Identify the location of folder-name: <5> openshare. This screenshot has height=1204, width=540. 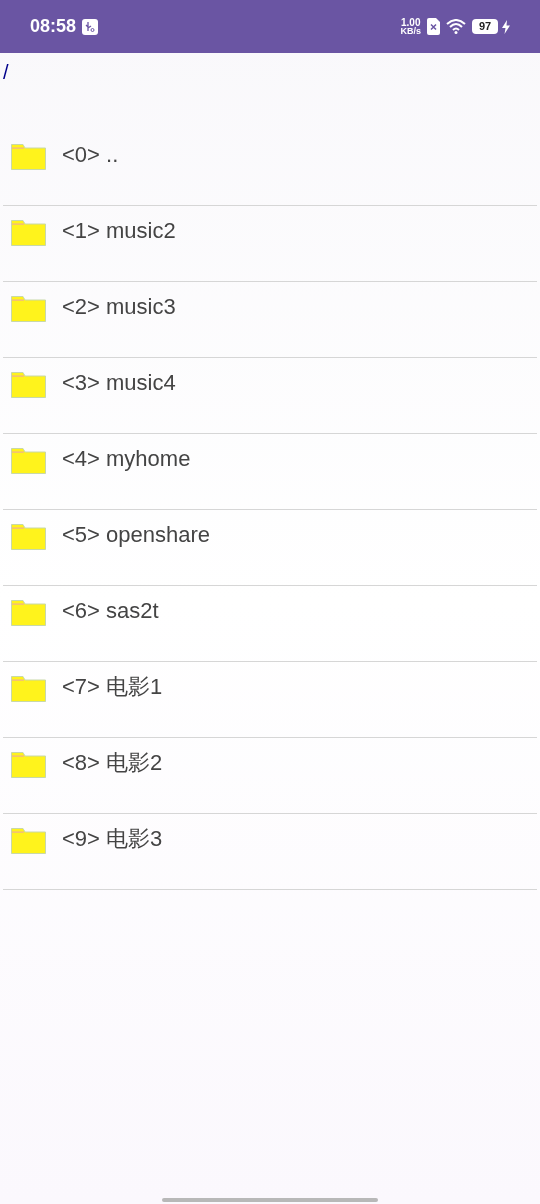
(136, 535).